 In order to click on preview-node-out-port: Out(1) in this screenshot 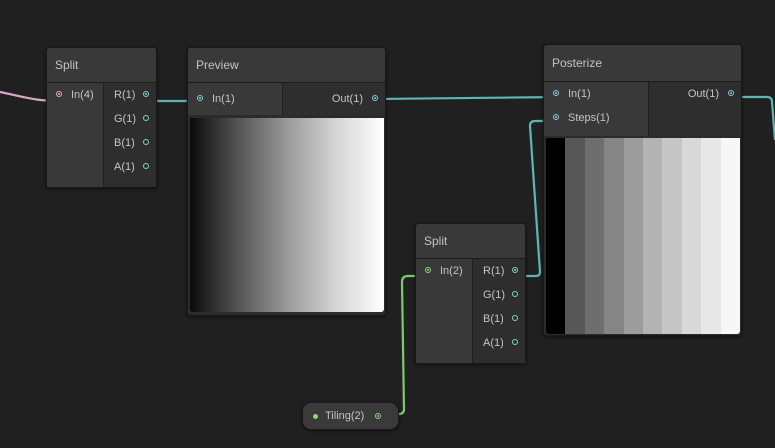, I will do `click(334, 99)`.